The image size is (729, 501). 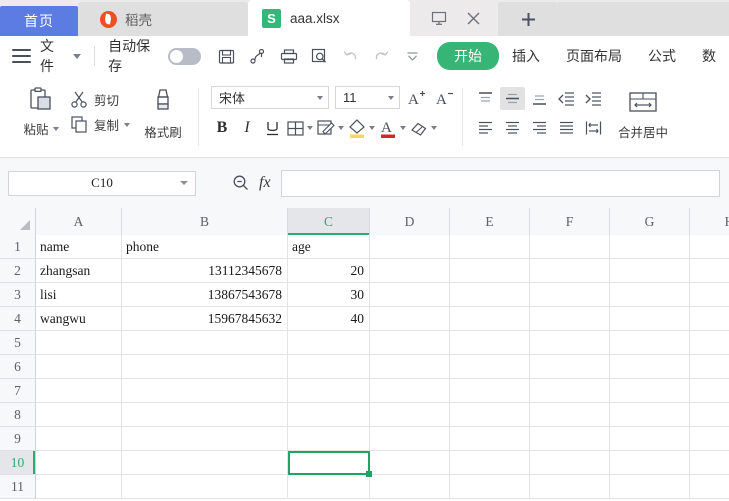 I want to click on cell-C9, so click(x=329, y=439).